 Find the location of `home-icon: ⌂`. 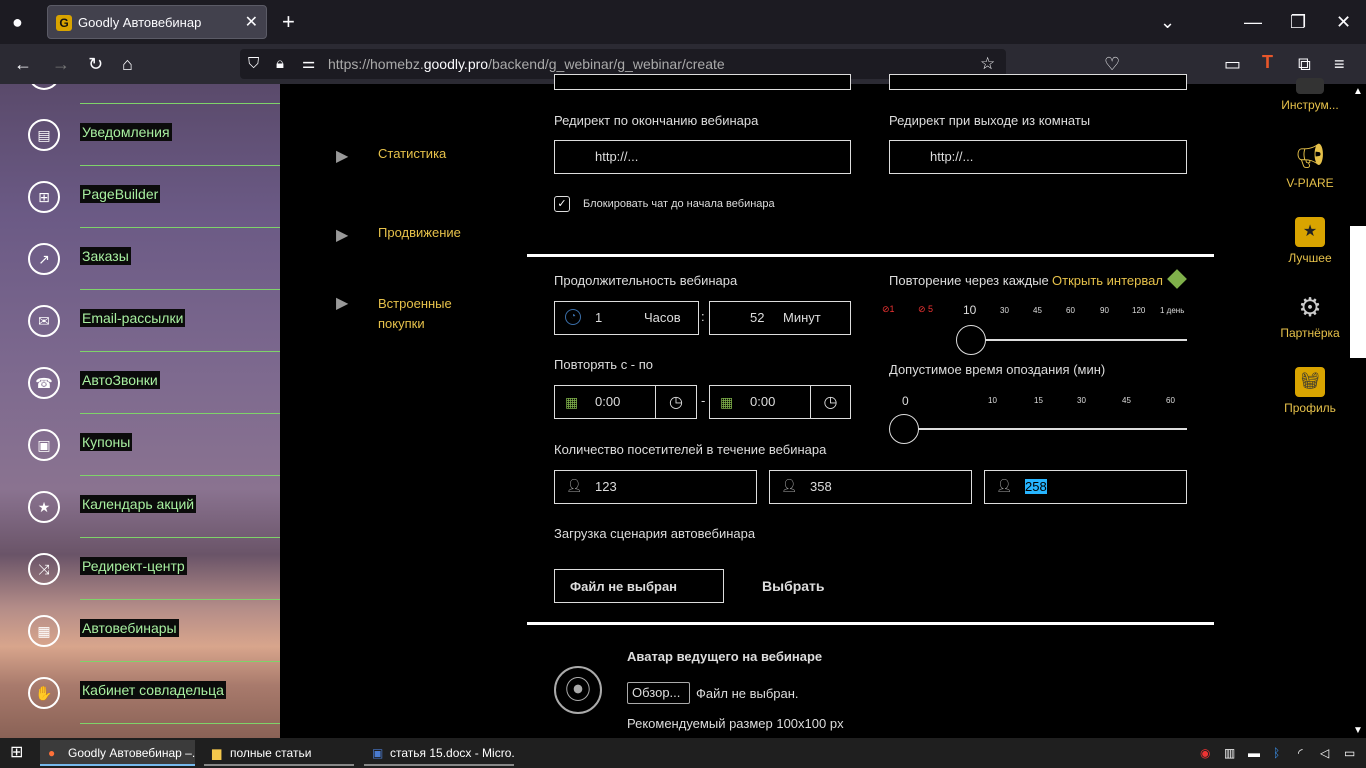

home-icon: ⌂ is located at coordinates (127, 64).